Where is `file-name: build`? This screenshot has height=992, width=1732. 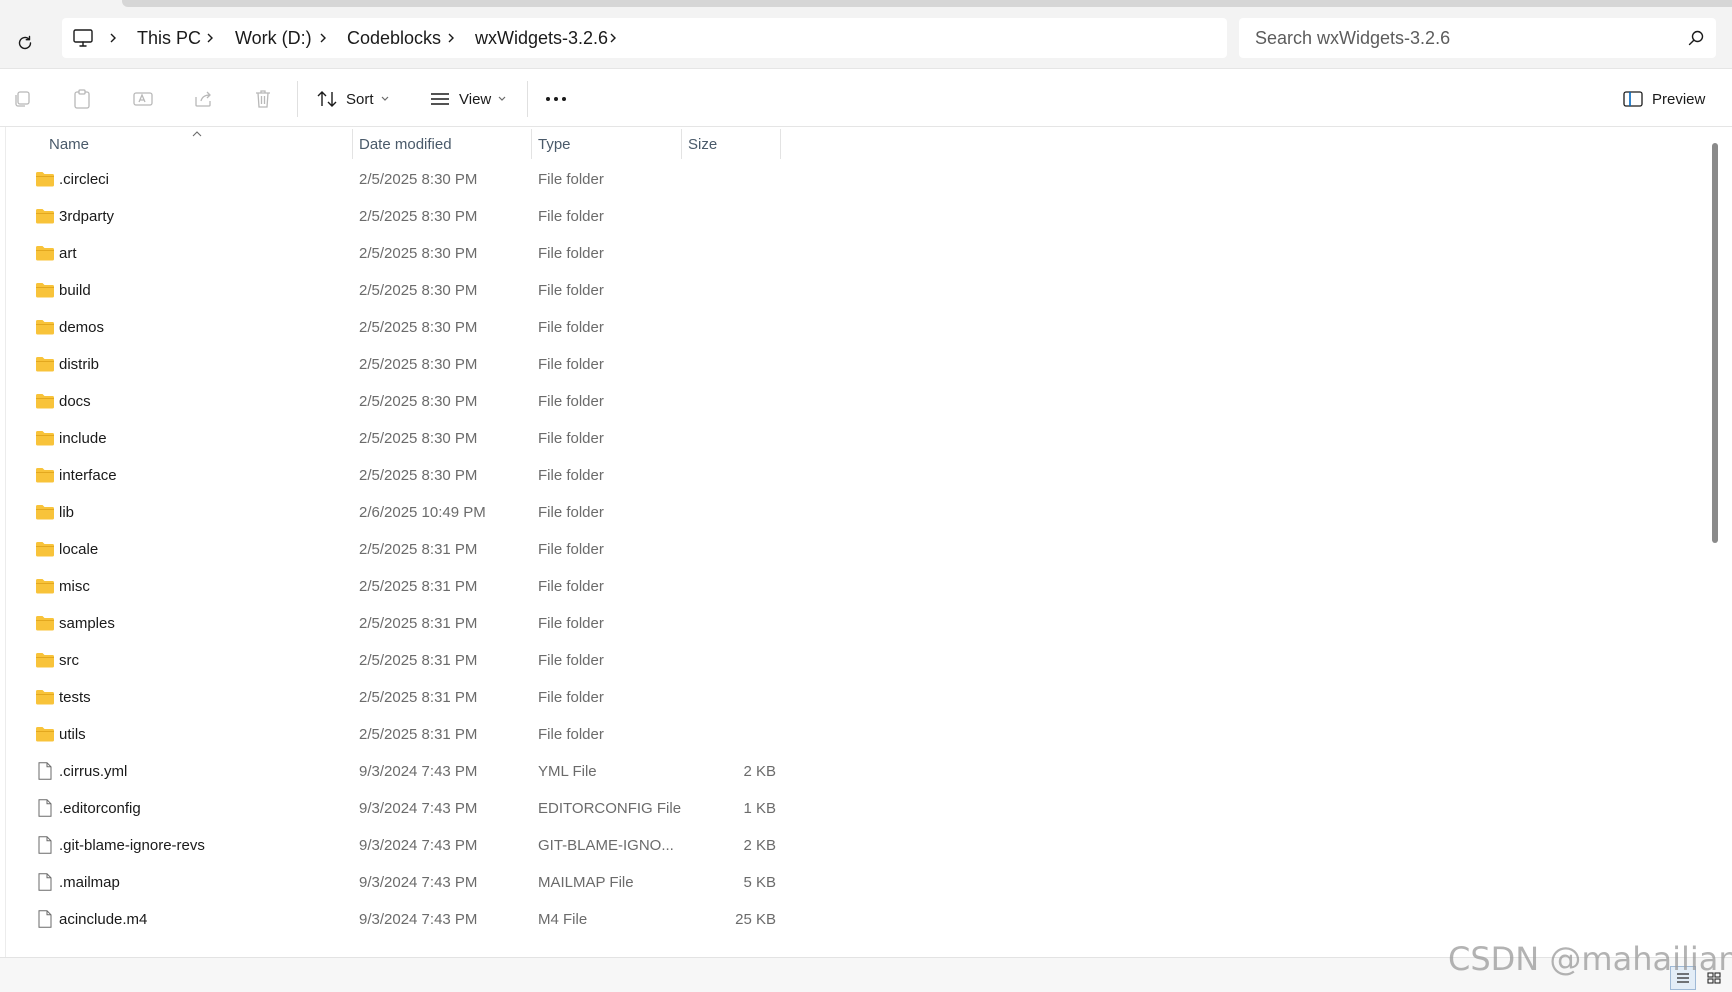 file-name: build is located at coordinates (75, 290).